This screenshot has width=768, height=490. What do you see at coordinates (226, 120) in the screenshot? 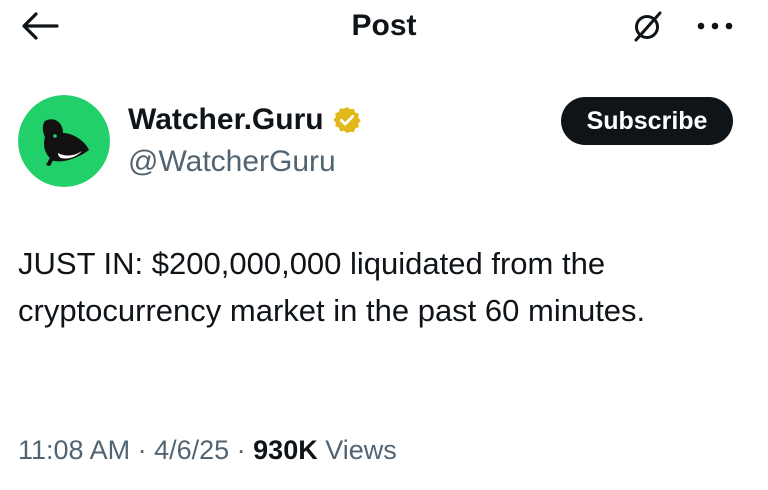
I see `author-display-name: Watcher.Guru` at bounding box center [226, 120].